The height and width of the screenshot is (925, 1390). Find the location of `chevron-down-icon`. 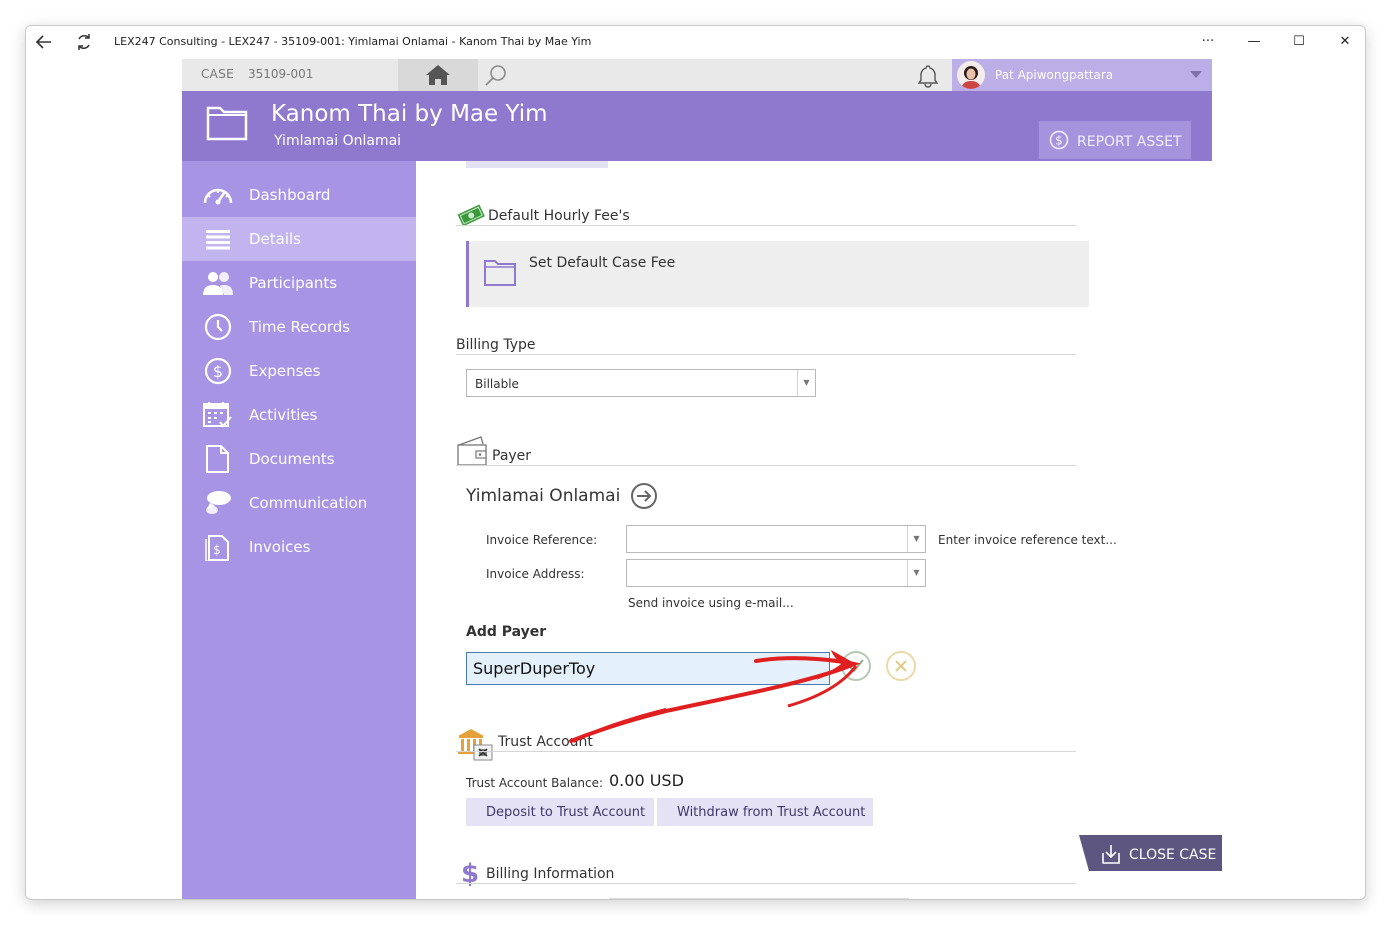

chevron-down-icon is located at coordinates (1196, 74).